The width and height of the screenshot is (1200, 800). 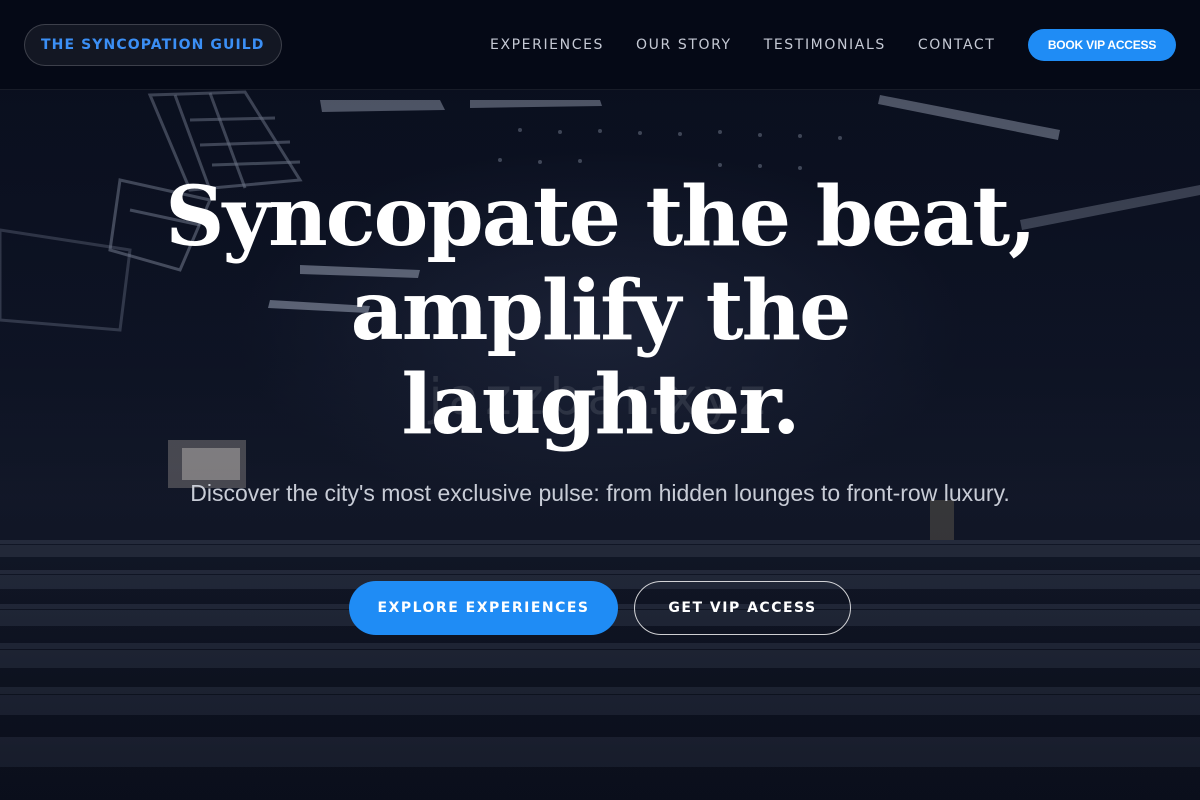 I want to click on book-vip-access-button: BOOK VIP ACCESS, so click(x=1102, y=45).